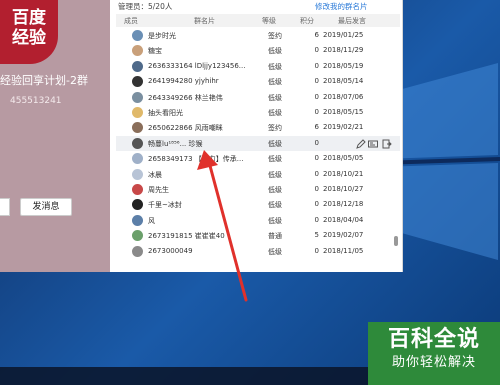  I want to click on member-row: 2658349173 【聚力】传承... 低级 0 2018/05/05, so click(258, 158).